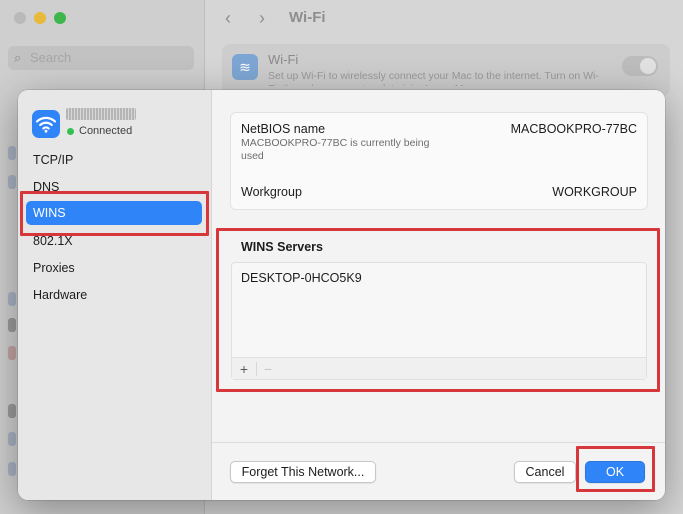 This screenshot has width=683, height=514. What do you see at coordinates (114, 160) in the screenshot?
I see `sidebar-item-tcpip: TCP/IP` at bounding box center [114, 160].